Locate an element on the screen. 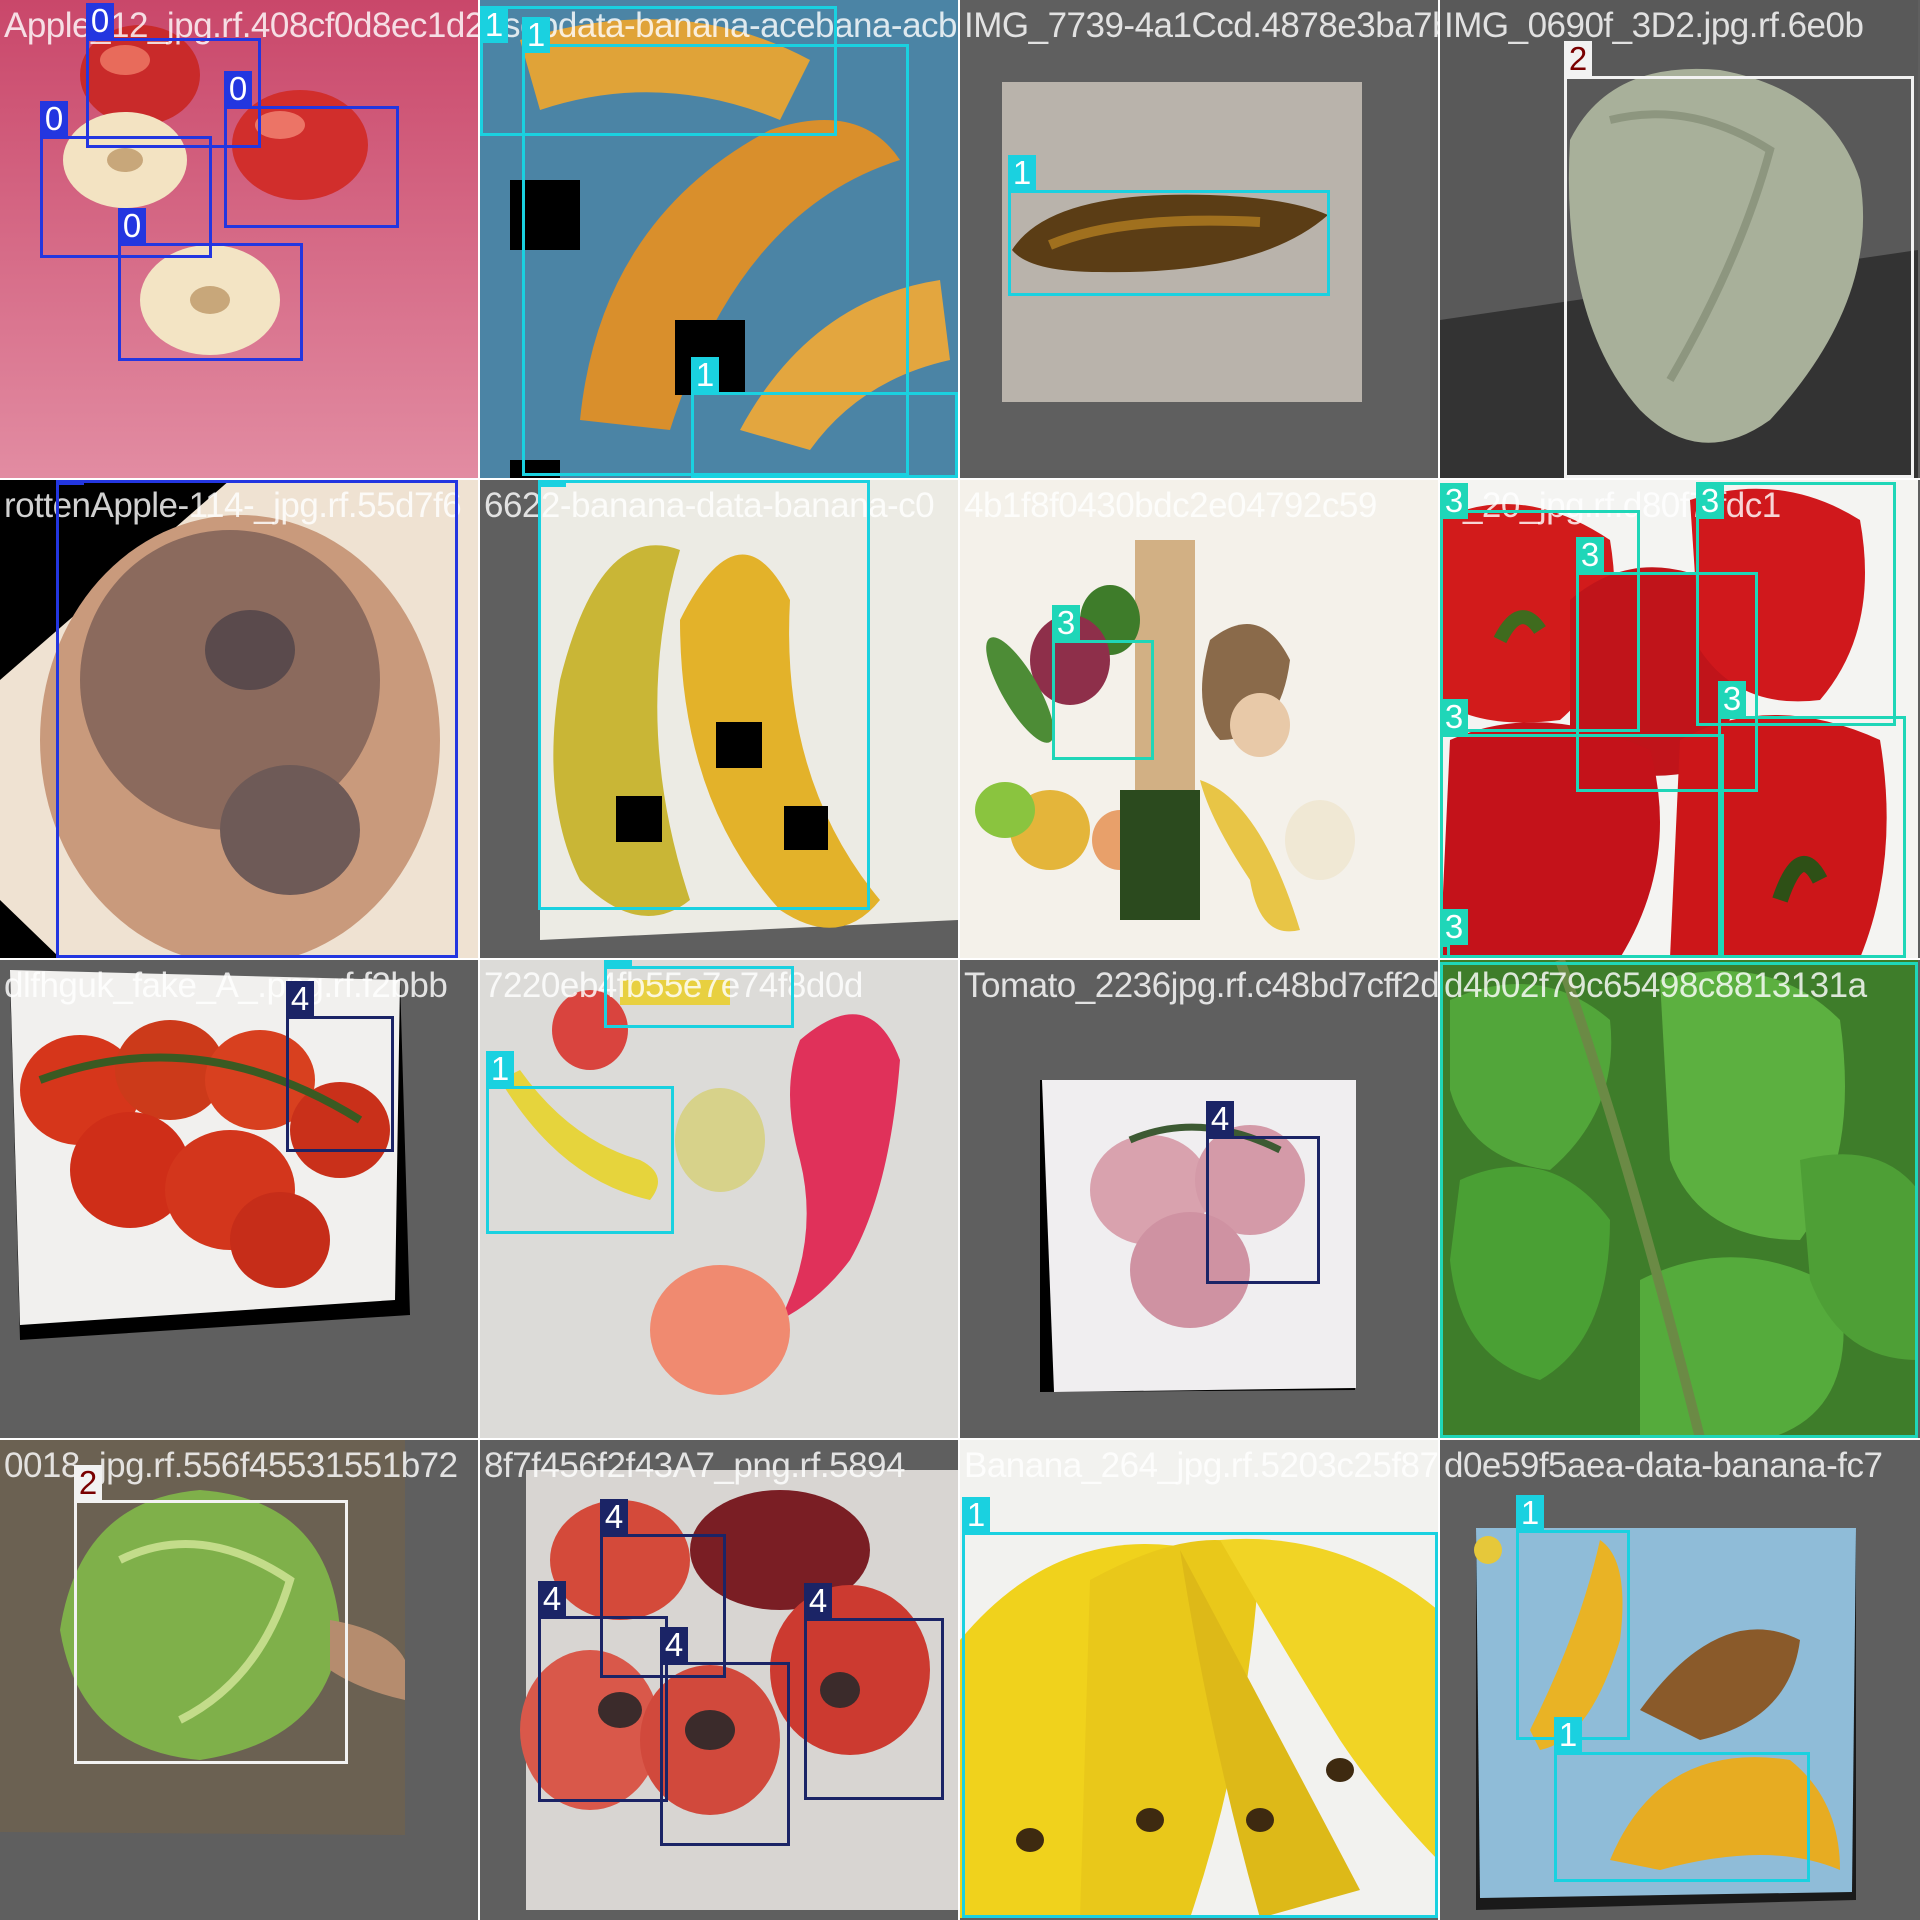 This screenshot has width=1920, height=1920. tile-groceries: 4b1f8f0430bdc2e04792c59 3 is located at coordinates (1199, 719).